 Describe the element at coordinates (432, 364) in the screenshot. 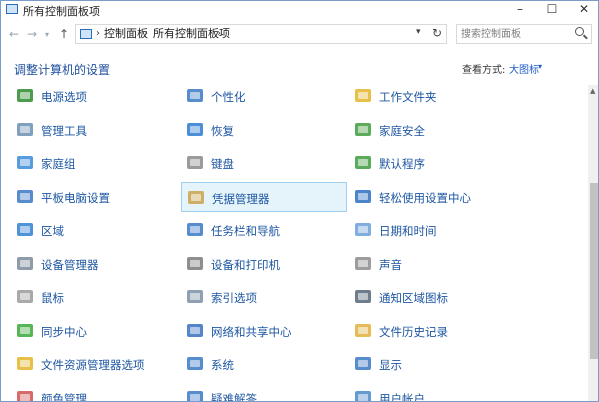

I see `control-panel-item: 显示` at that location.